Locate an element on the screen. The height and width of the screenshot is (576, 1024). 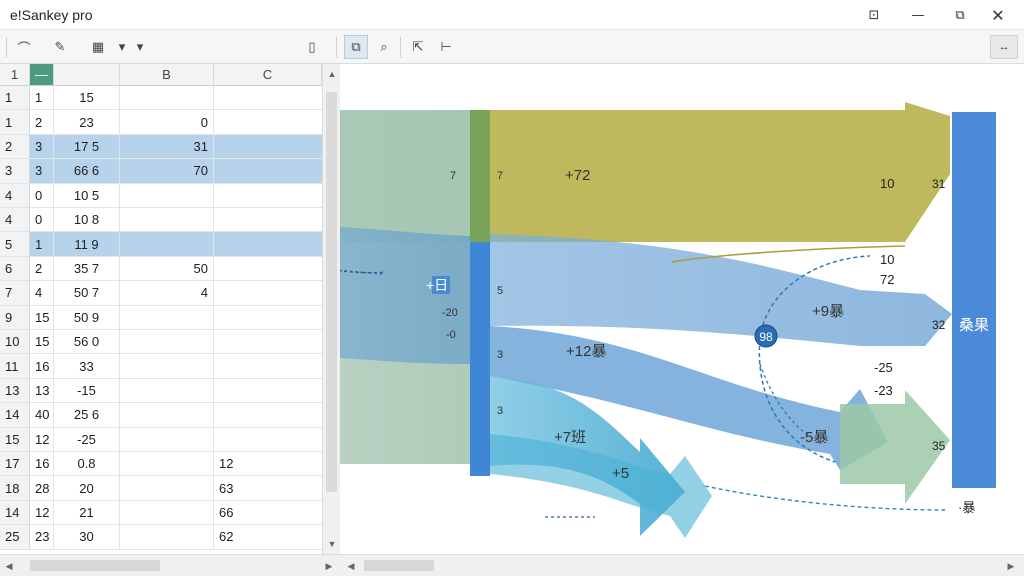
table-row: 15 12 -25 is located at coordinates (161, 439).